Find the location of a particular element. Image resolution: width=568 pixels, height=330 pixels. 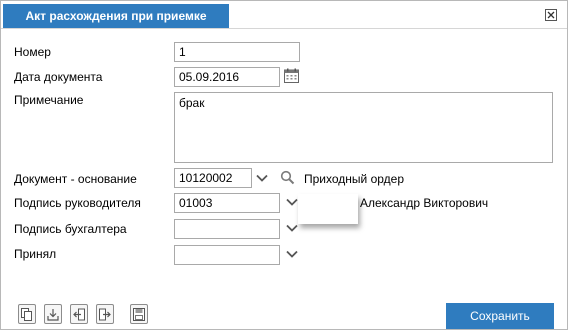

save-disk-icon is located at coordinates (139, 314).